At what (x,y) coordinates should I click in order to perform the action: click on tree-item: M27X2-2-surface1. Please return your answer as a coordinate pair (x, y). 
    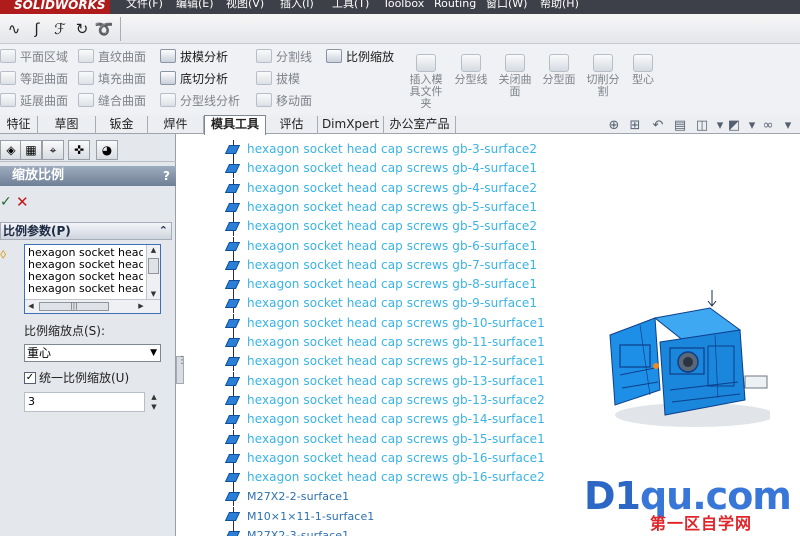
    Looking at the image, I should click on (387, 497).